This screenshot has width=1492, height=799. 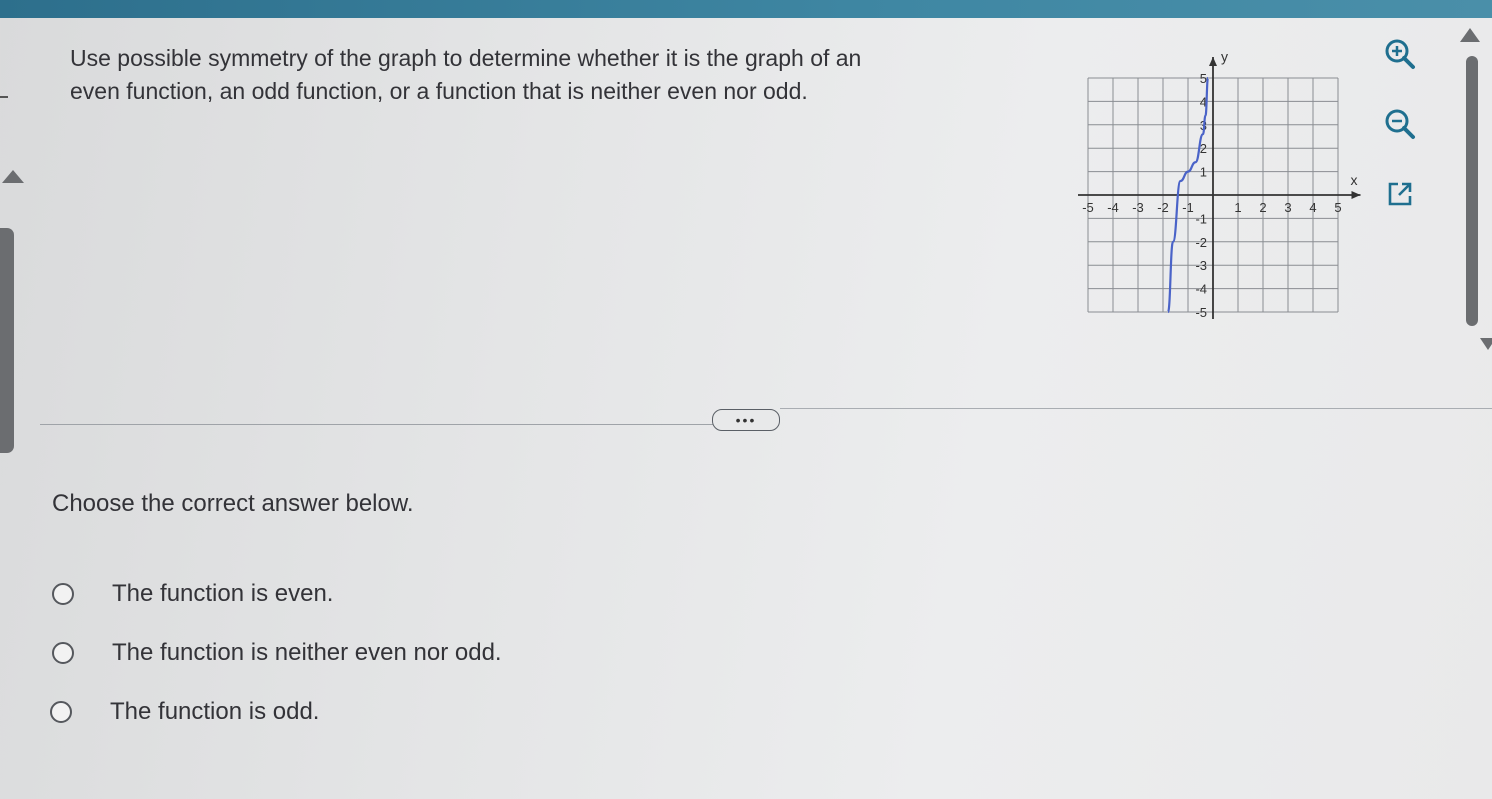 What do you see at coordinates (1287, 207) in the screenshot?
I see `tick-label: 3` at bounding box center [1287, 207].